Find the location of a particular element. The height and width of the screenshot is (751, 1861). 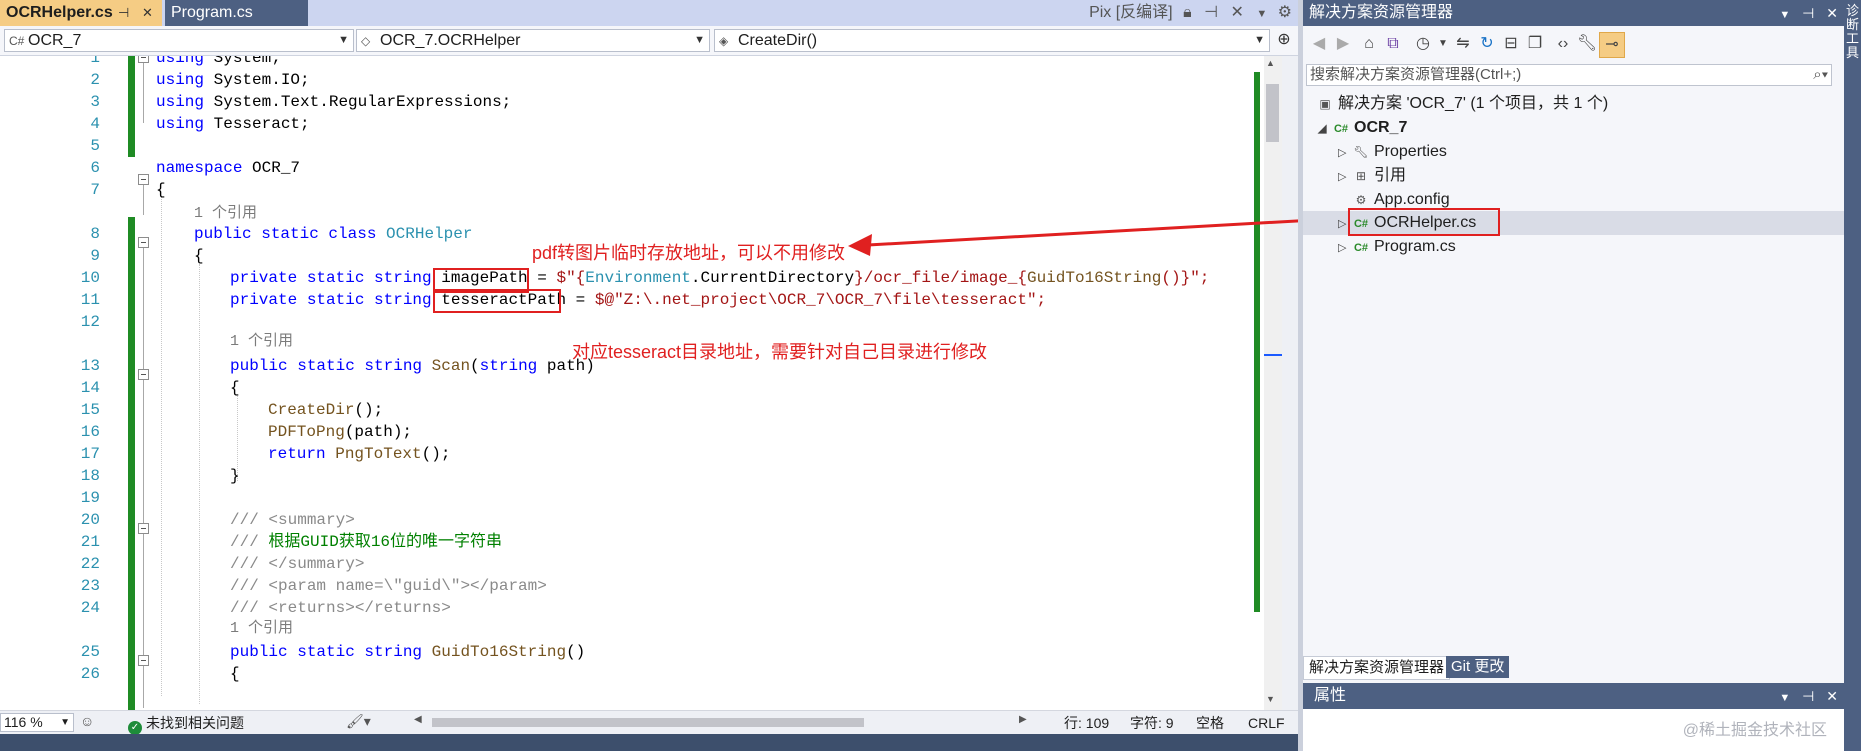

panel-title: 属性 is located at coordinates (1330, 695).